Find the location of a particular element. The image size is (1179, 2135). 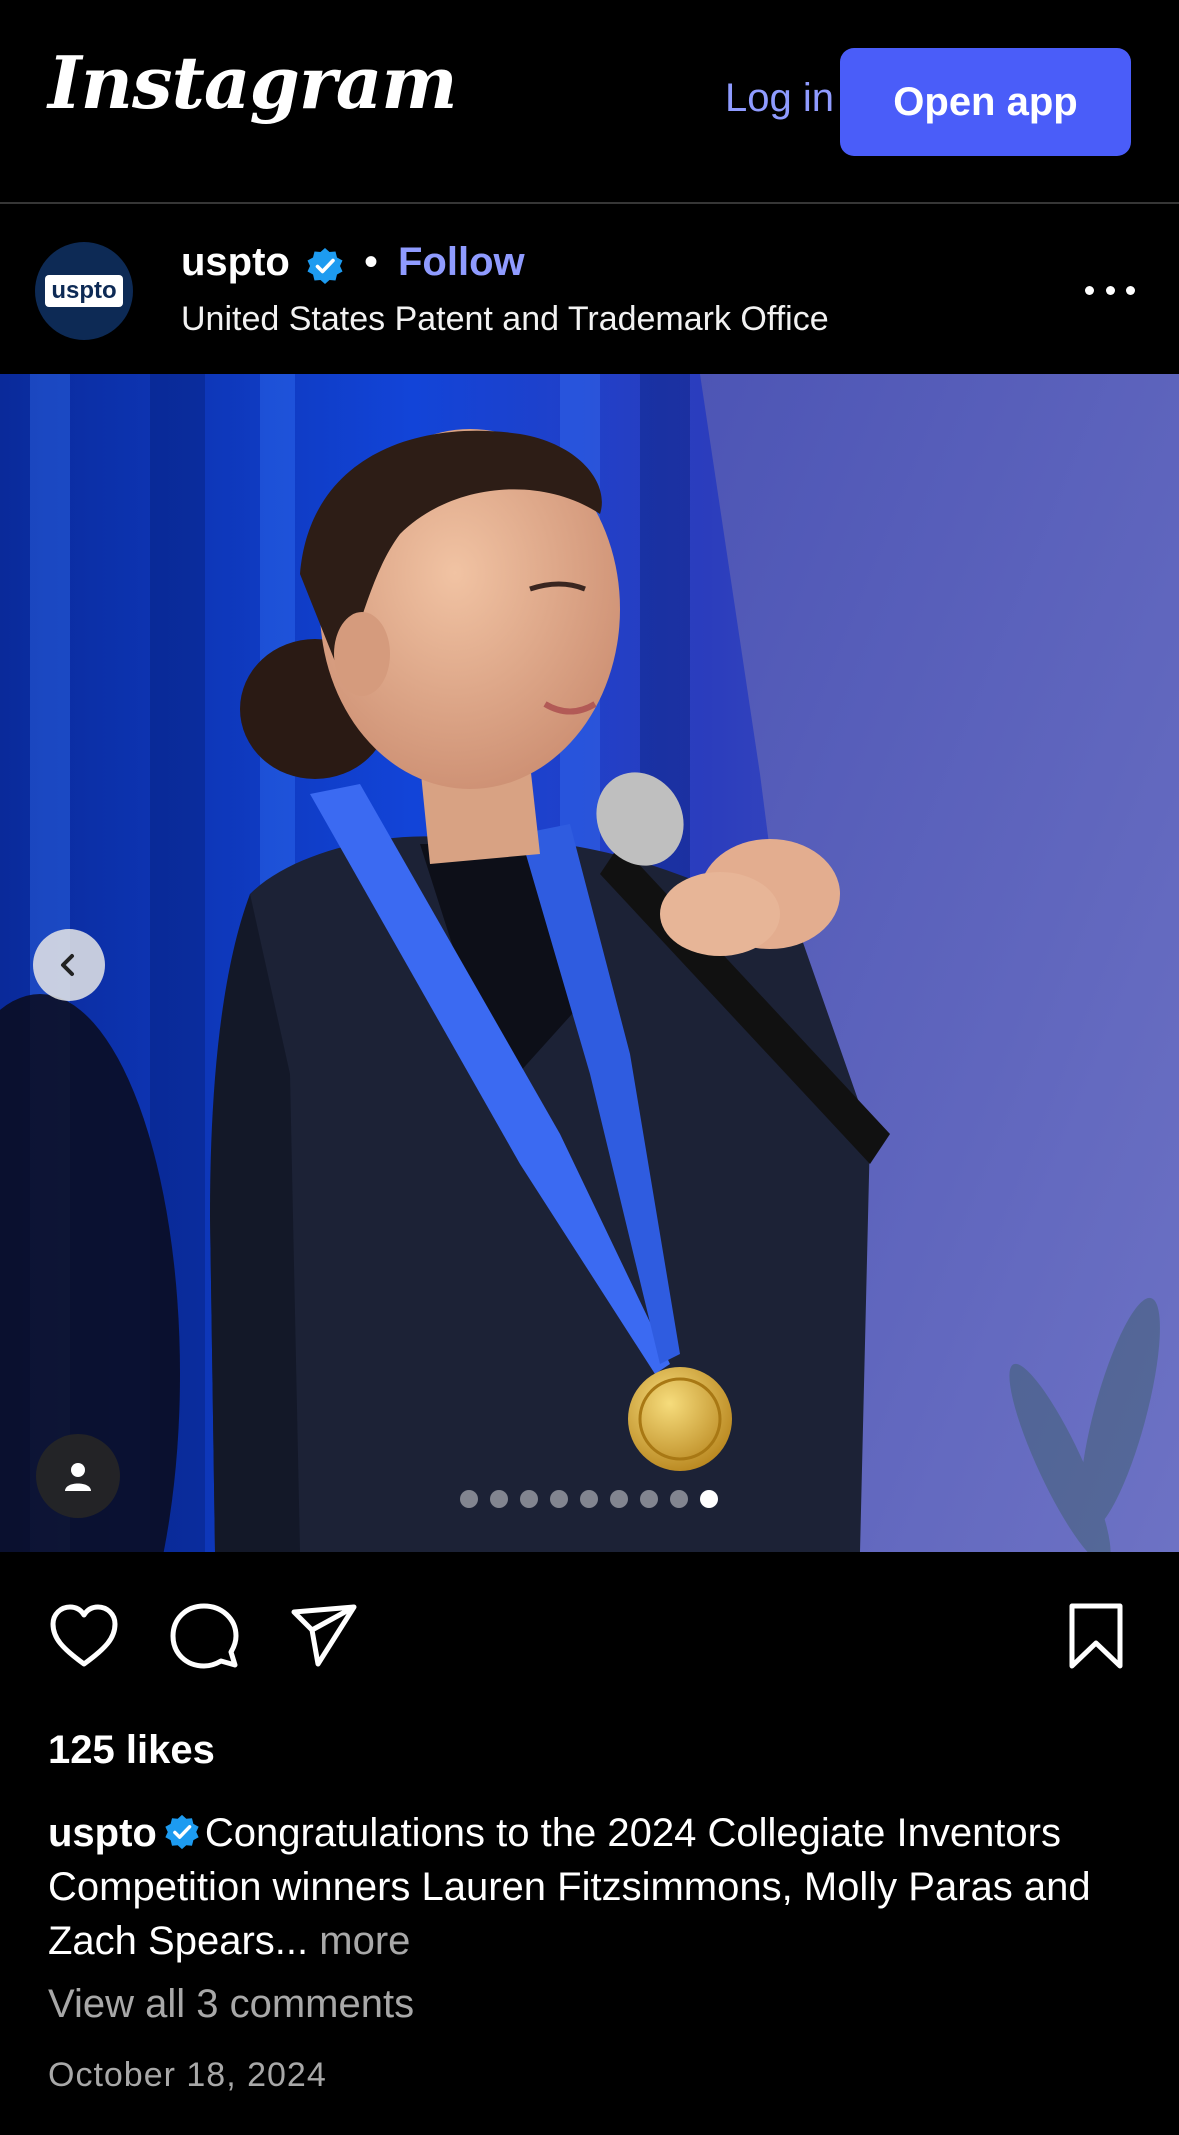

open-app-button: Open app is located at coordinates (985, 102).